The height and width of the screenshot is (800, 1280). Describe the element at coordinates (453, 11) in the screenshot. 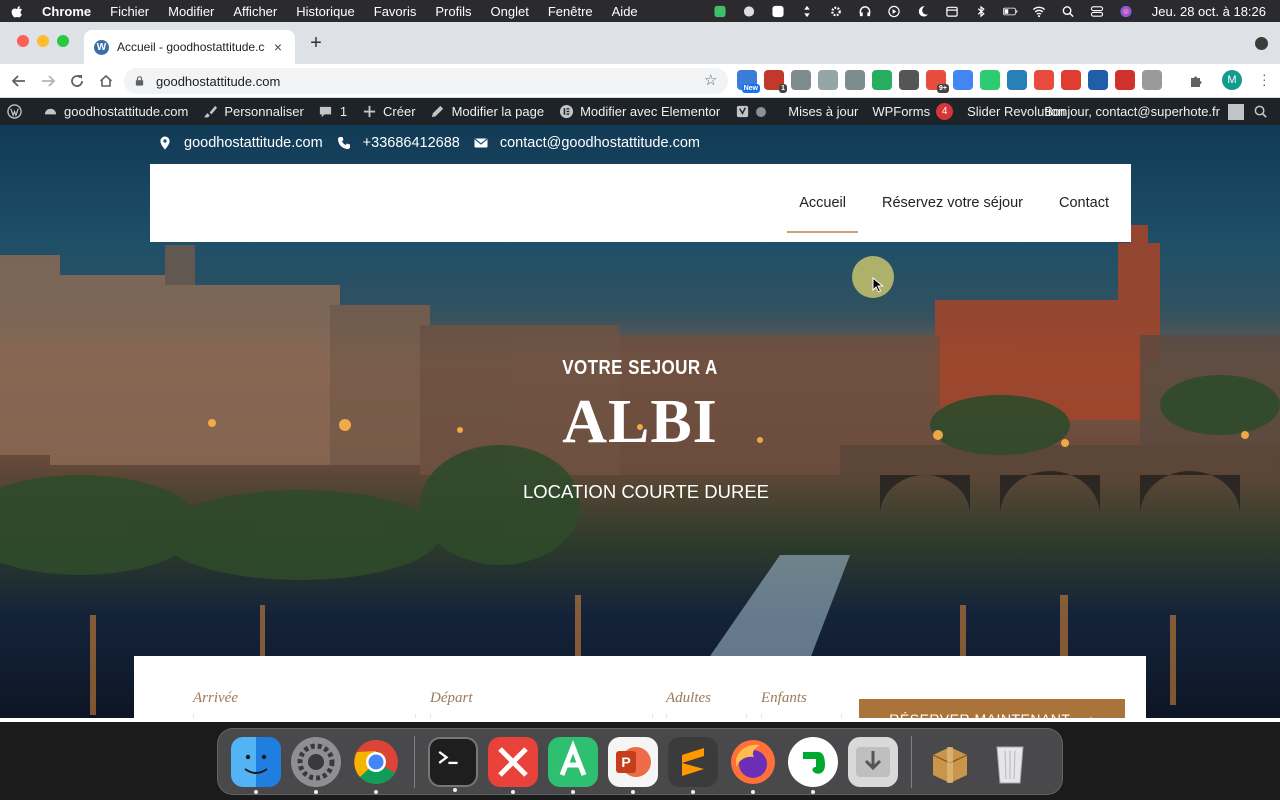

I see `menu-profils: Profils` at that location.